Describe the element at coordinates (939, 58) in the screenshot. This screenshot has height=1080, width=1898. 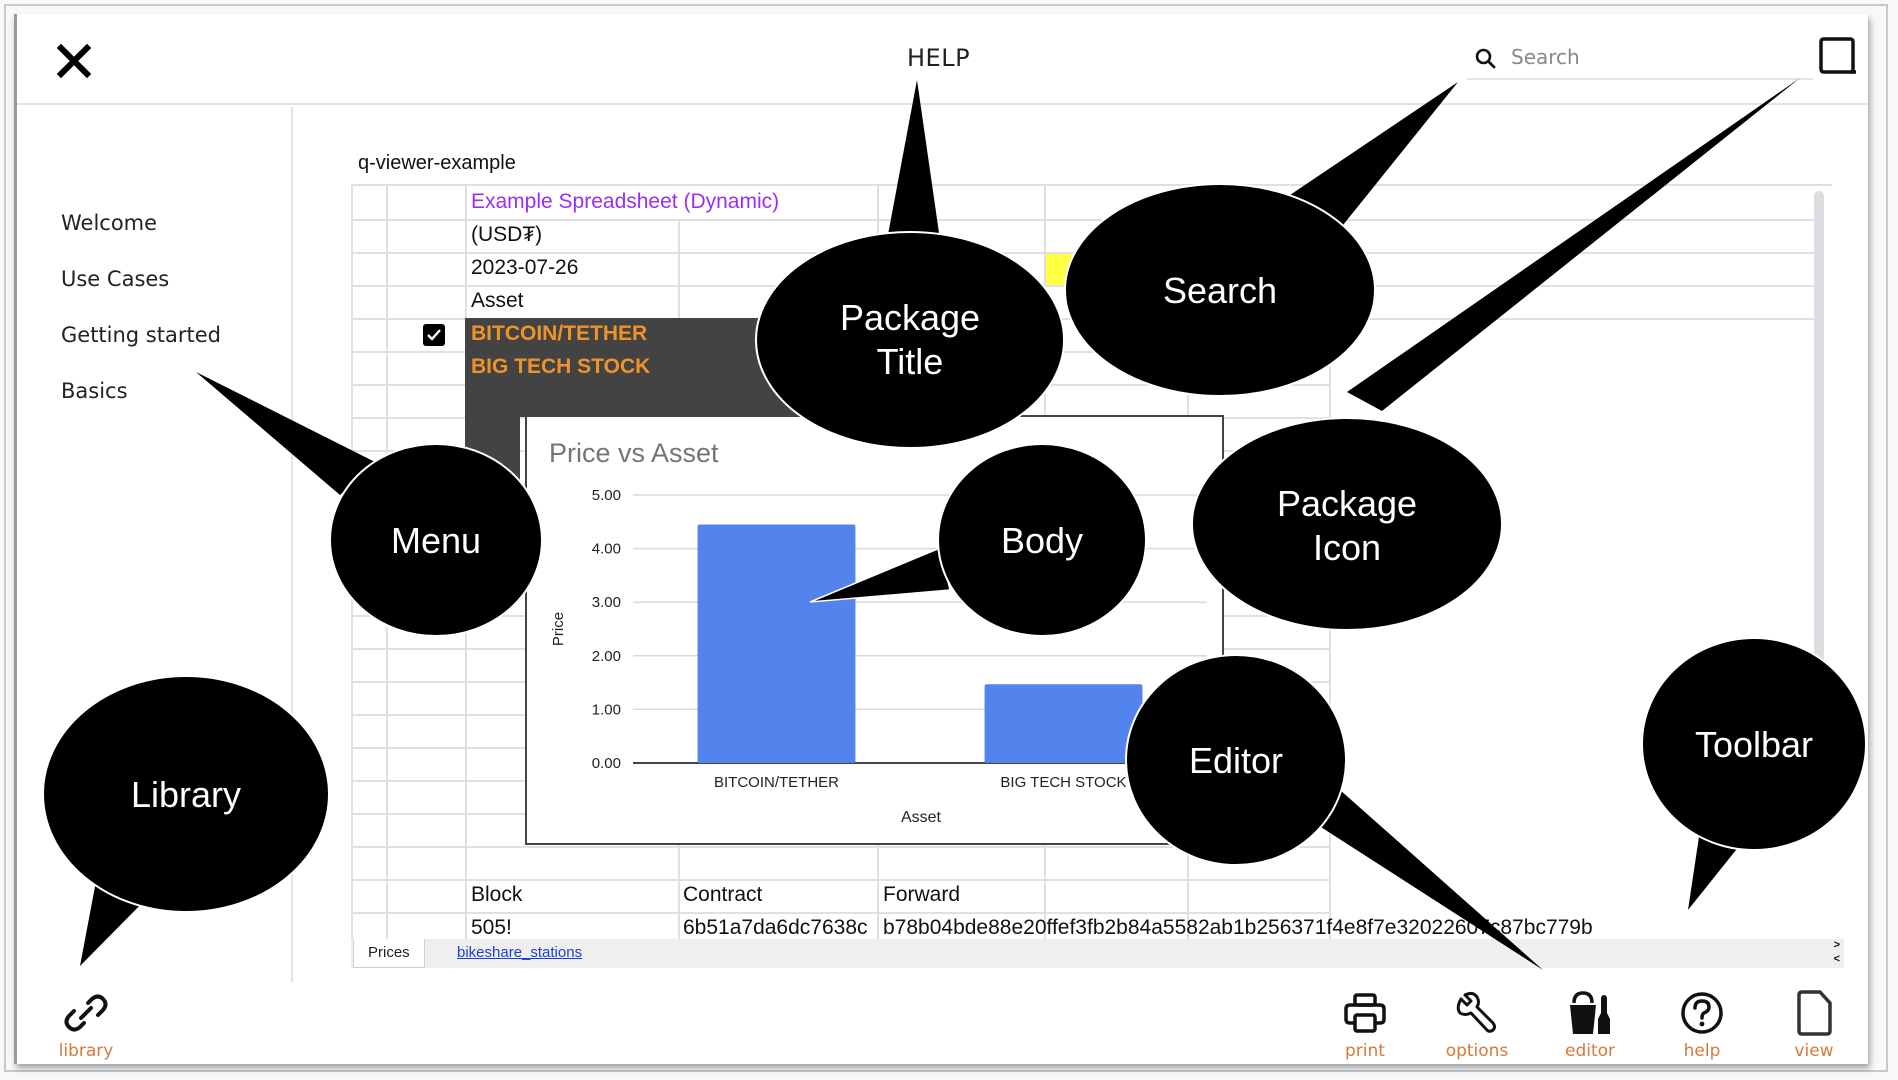
I see `page-title: HELP` at that location.